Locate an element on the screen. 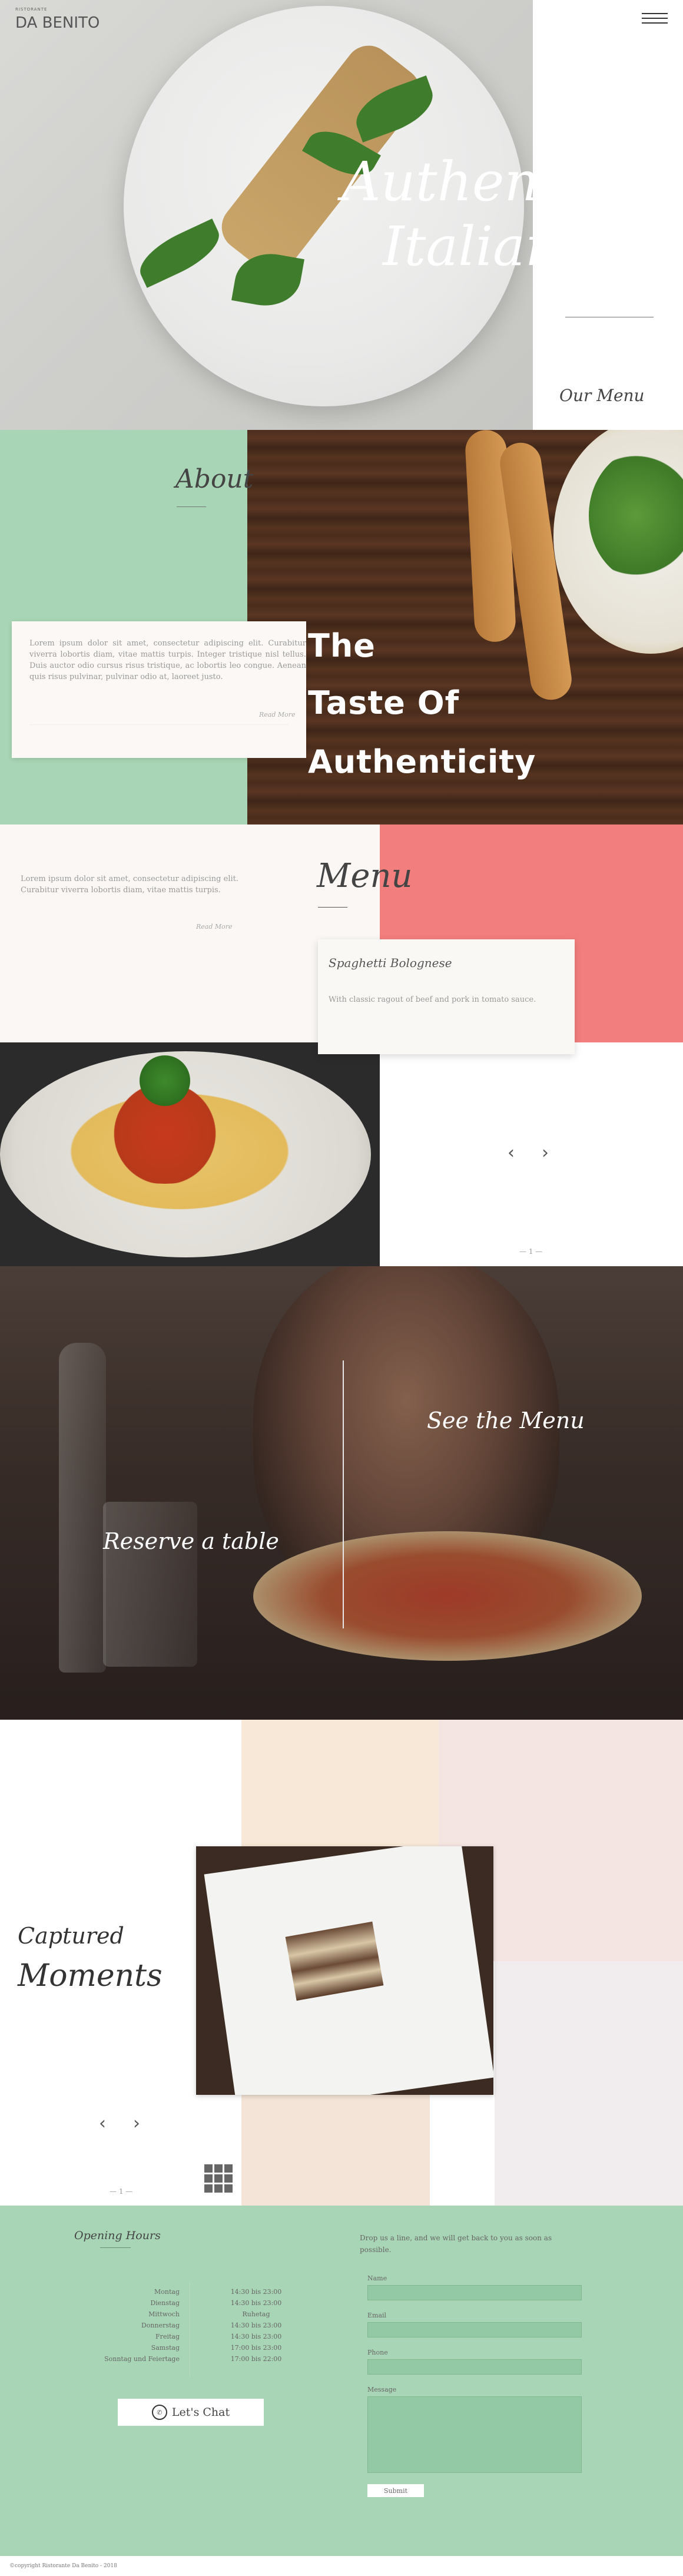  hours-day: Sonntag und Feiertage is located at coordinates (142, 2359).